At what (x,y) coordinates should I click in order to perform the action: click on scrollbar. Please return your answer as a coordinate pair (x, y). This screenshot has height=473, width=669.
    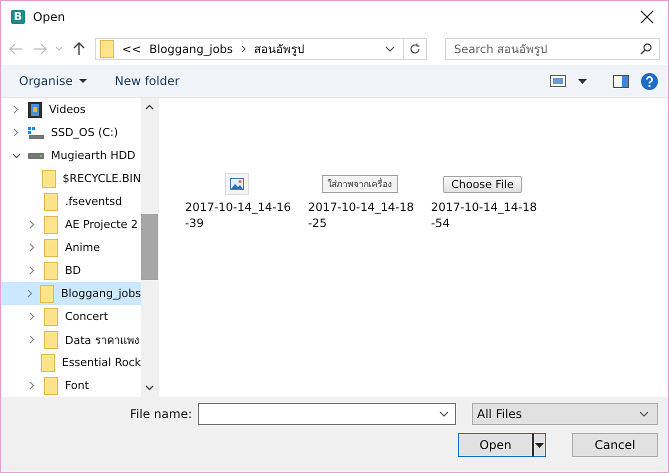
    Looking at the image, I should click on (149, 247).